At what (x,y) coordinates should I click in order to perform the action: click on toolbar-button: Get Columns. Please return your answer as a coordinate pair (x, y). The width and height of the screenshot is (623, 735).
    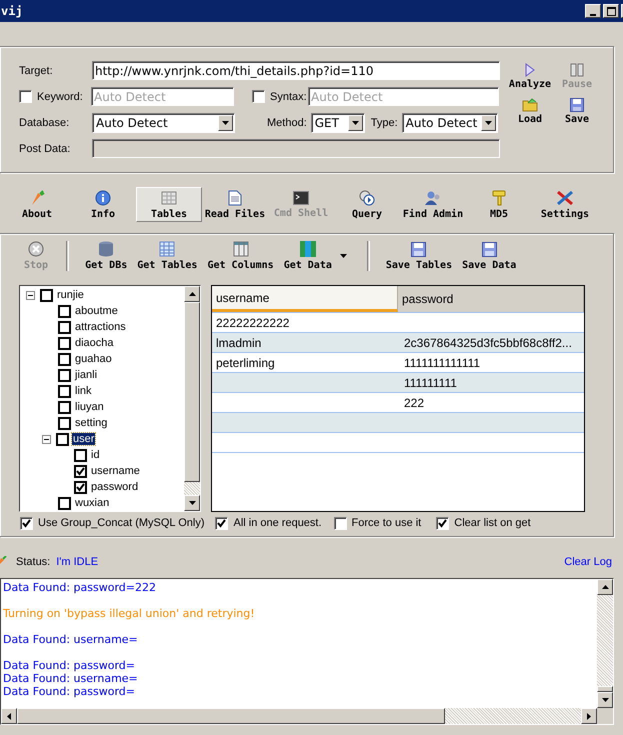
    Looking at the image, I should click on (240, 256).